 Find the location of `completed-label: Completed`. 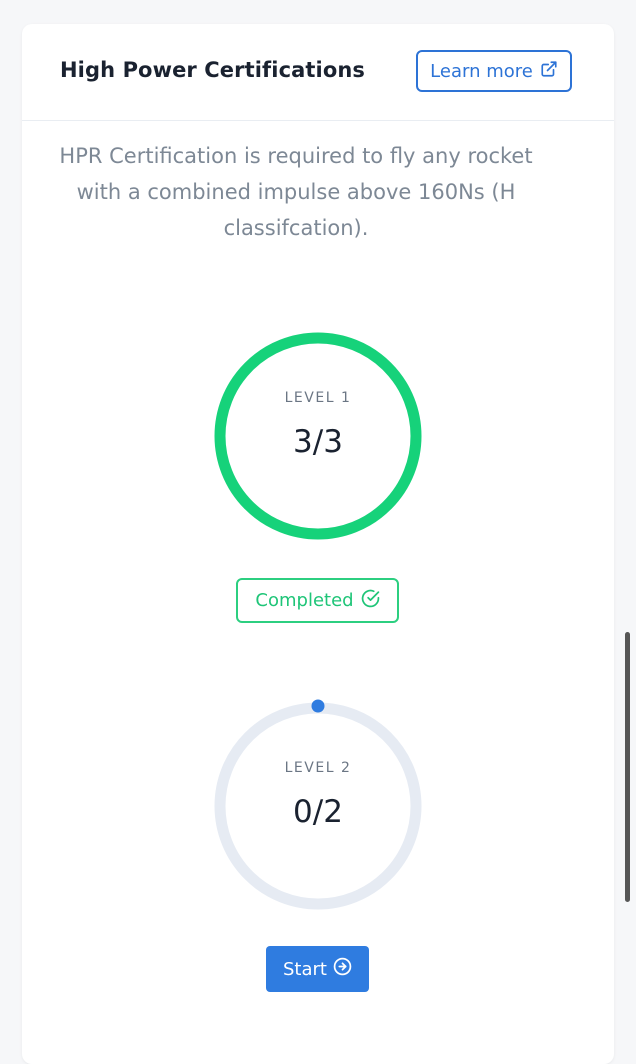

completed-label: Completed is located at coordinates (304, 600).